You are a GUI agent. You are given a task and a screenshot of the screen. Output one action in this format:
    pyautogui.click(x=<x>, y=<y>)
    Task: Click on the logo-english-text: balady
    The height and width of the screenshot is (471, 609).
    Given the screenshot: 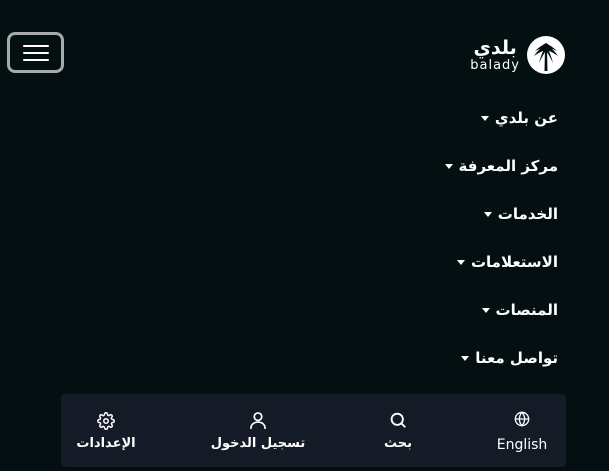 What is the action you would take?
    pyautogui.click(x=495, y=65)
    